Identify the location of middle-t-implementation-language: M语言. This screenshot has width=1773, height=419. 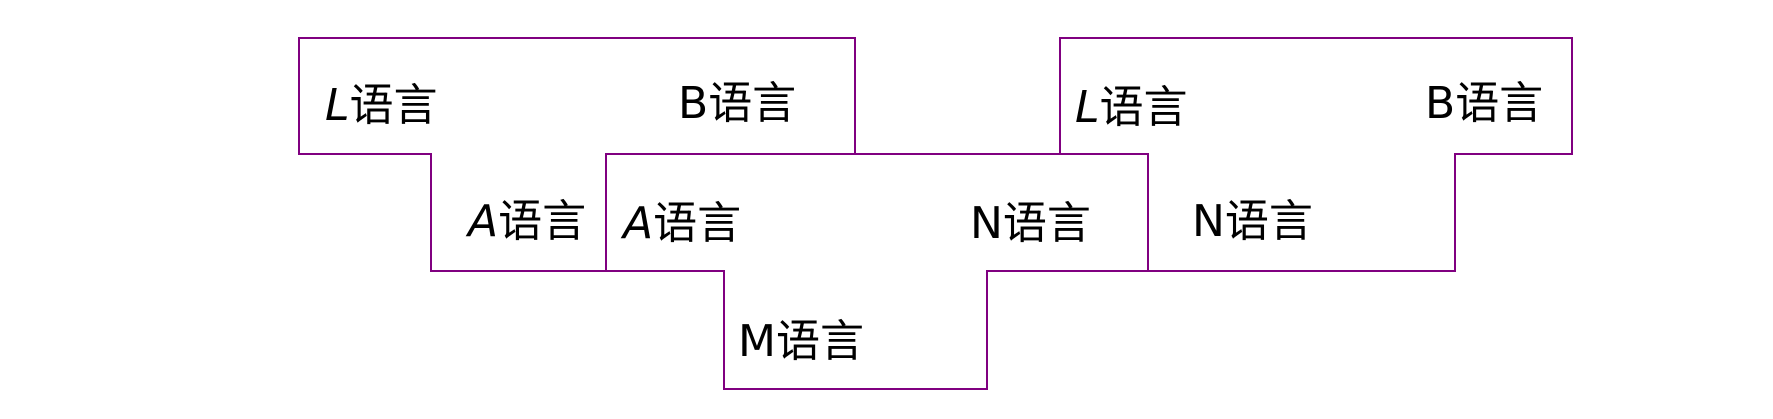
(801, 341).